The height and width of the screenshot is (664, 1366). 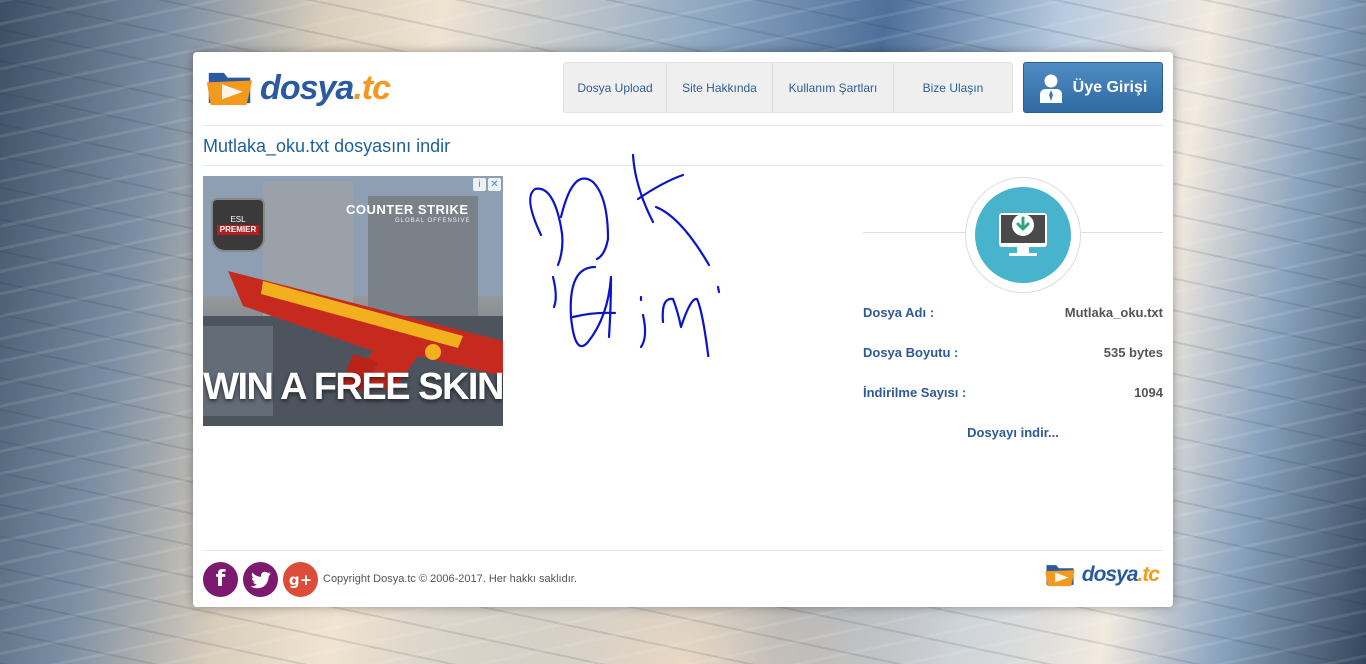 I want to click on ad-brand: COUNTER STRIKE, so click(x=407, y=209).